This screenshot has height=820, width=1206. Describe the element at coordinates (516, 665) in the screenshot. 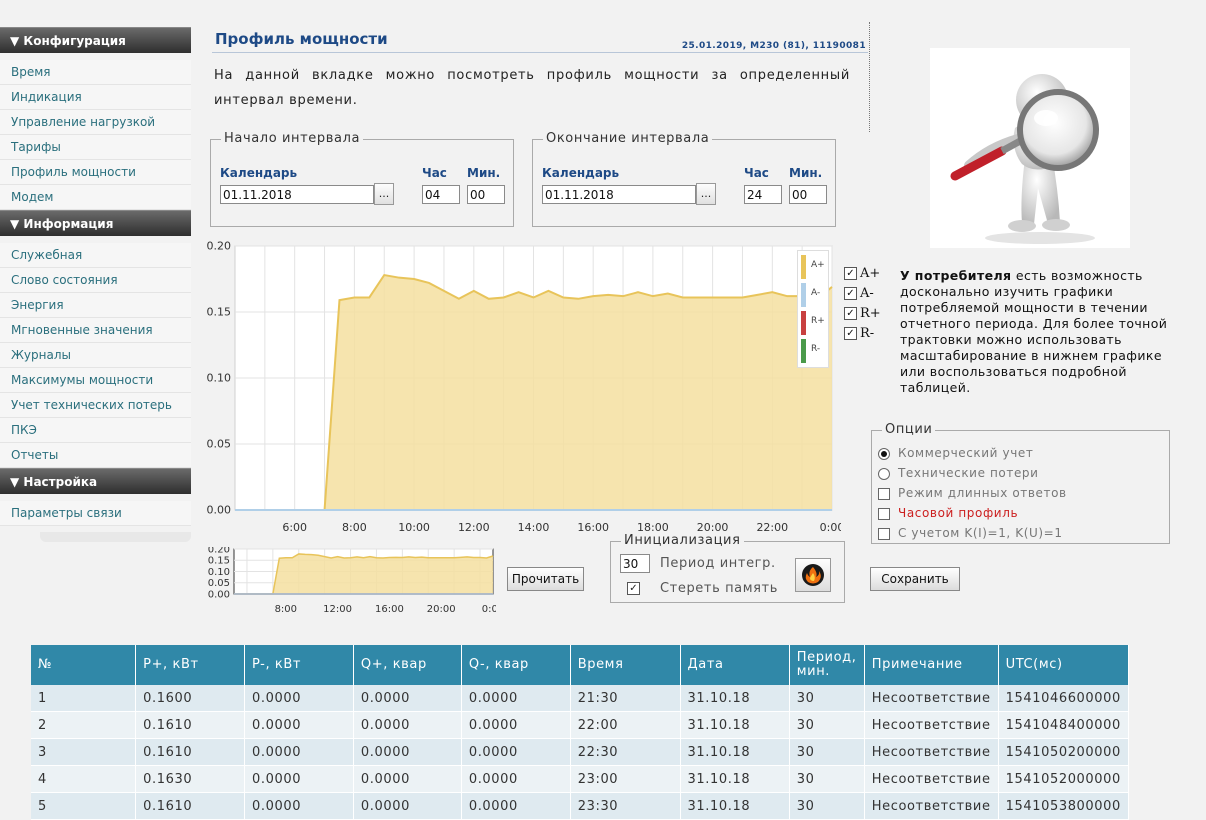

I see `column-header: Q-, квар` at that location.